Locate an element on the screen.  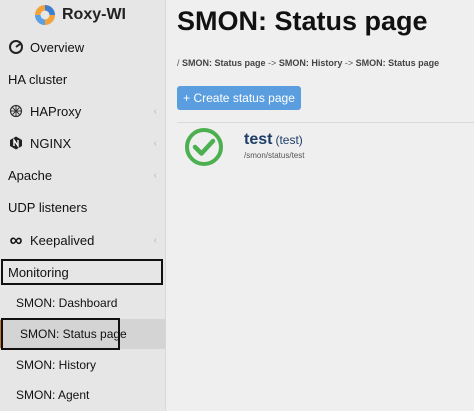
status-page-card: test (test) /smon/status/test is located at coordinates (280, 147).